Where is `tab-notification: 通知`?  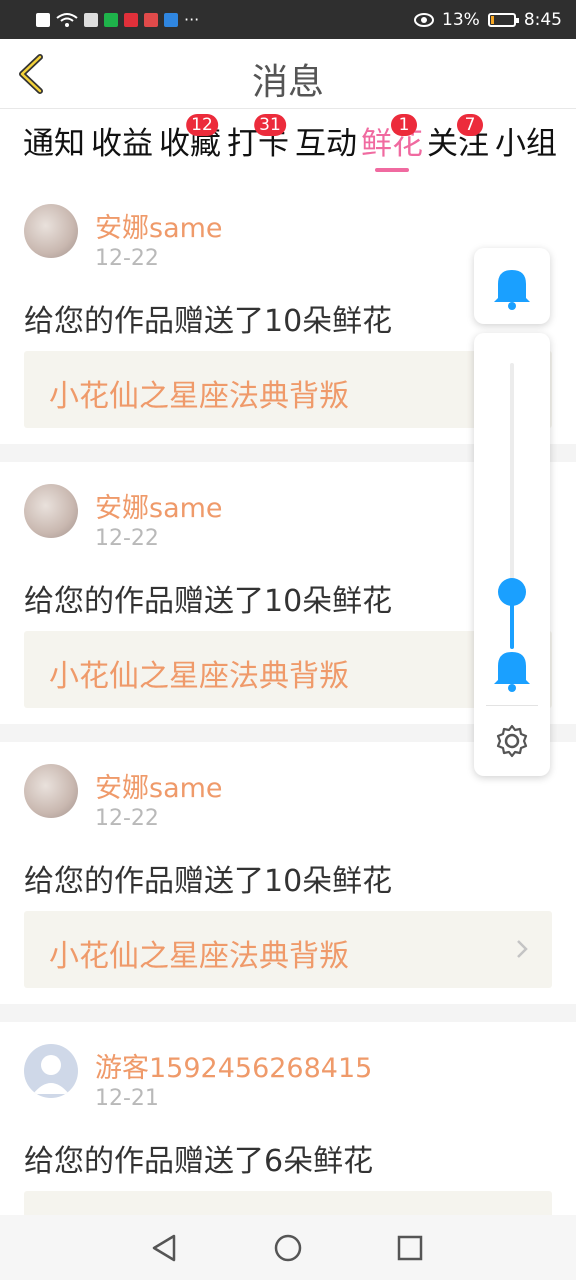
tab-notification: 通知 is located at coordinates (54, 144).